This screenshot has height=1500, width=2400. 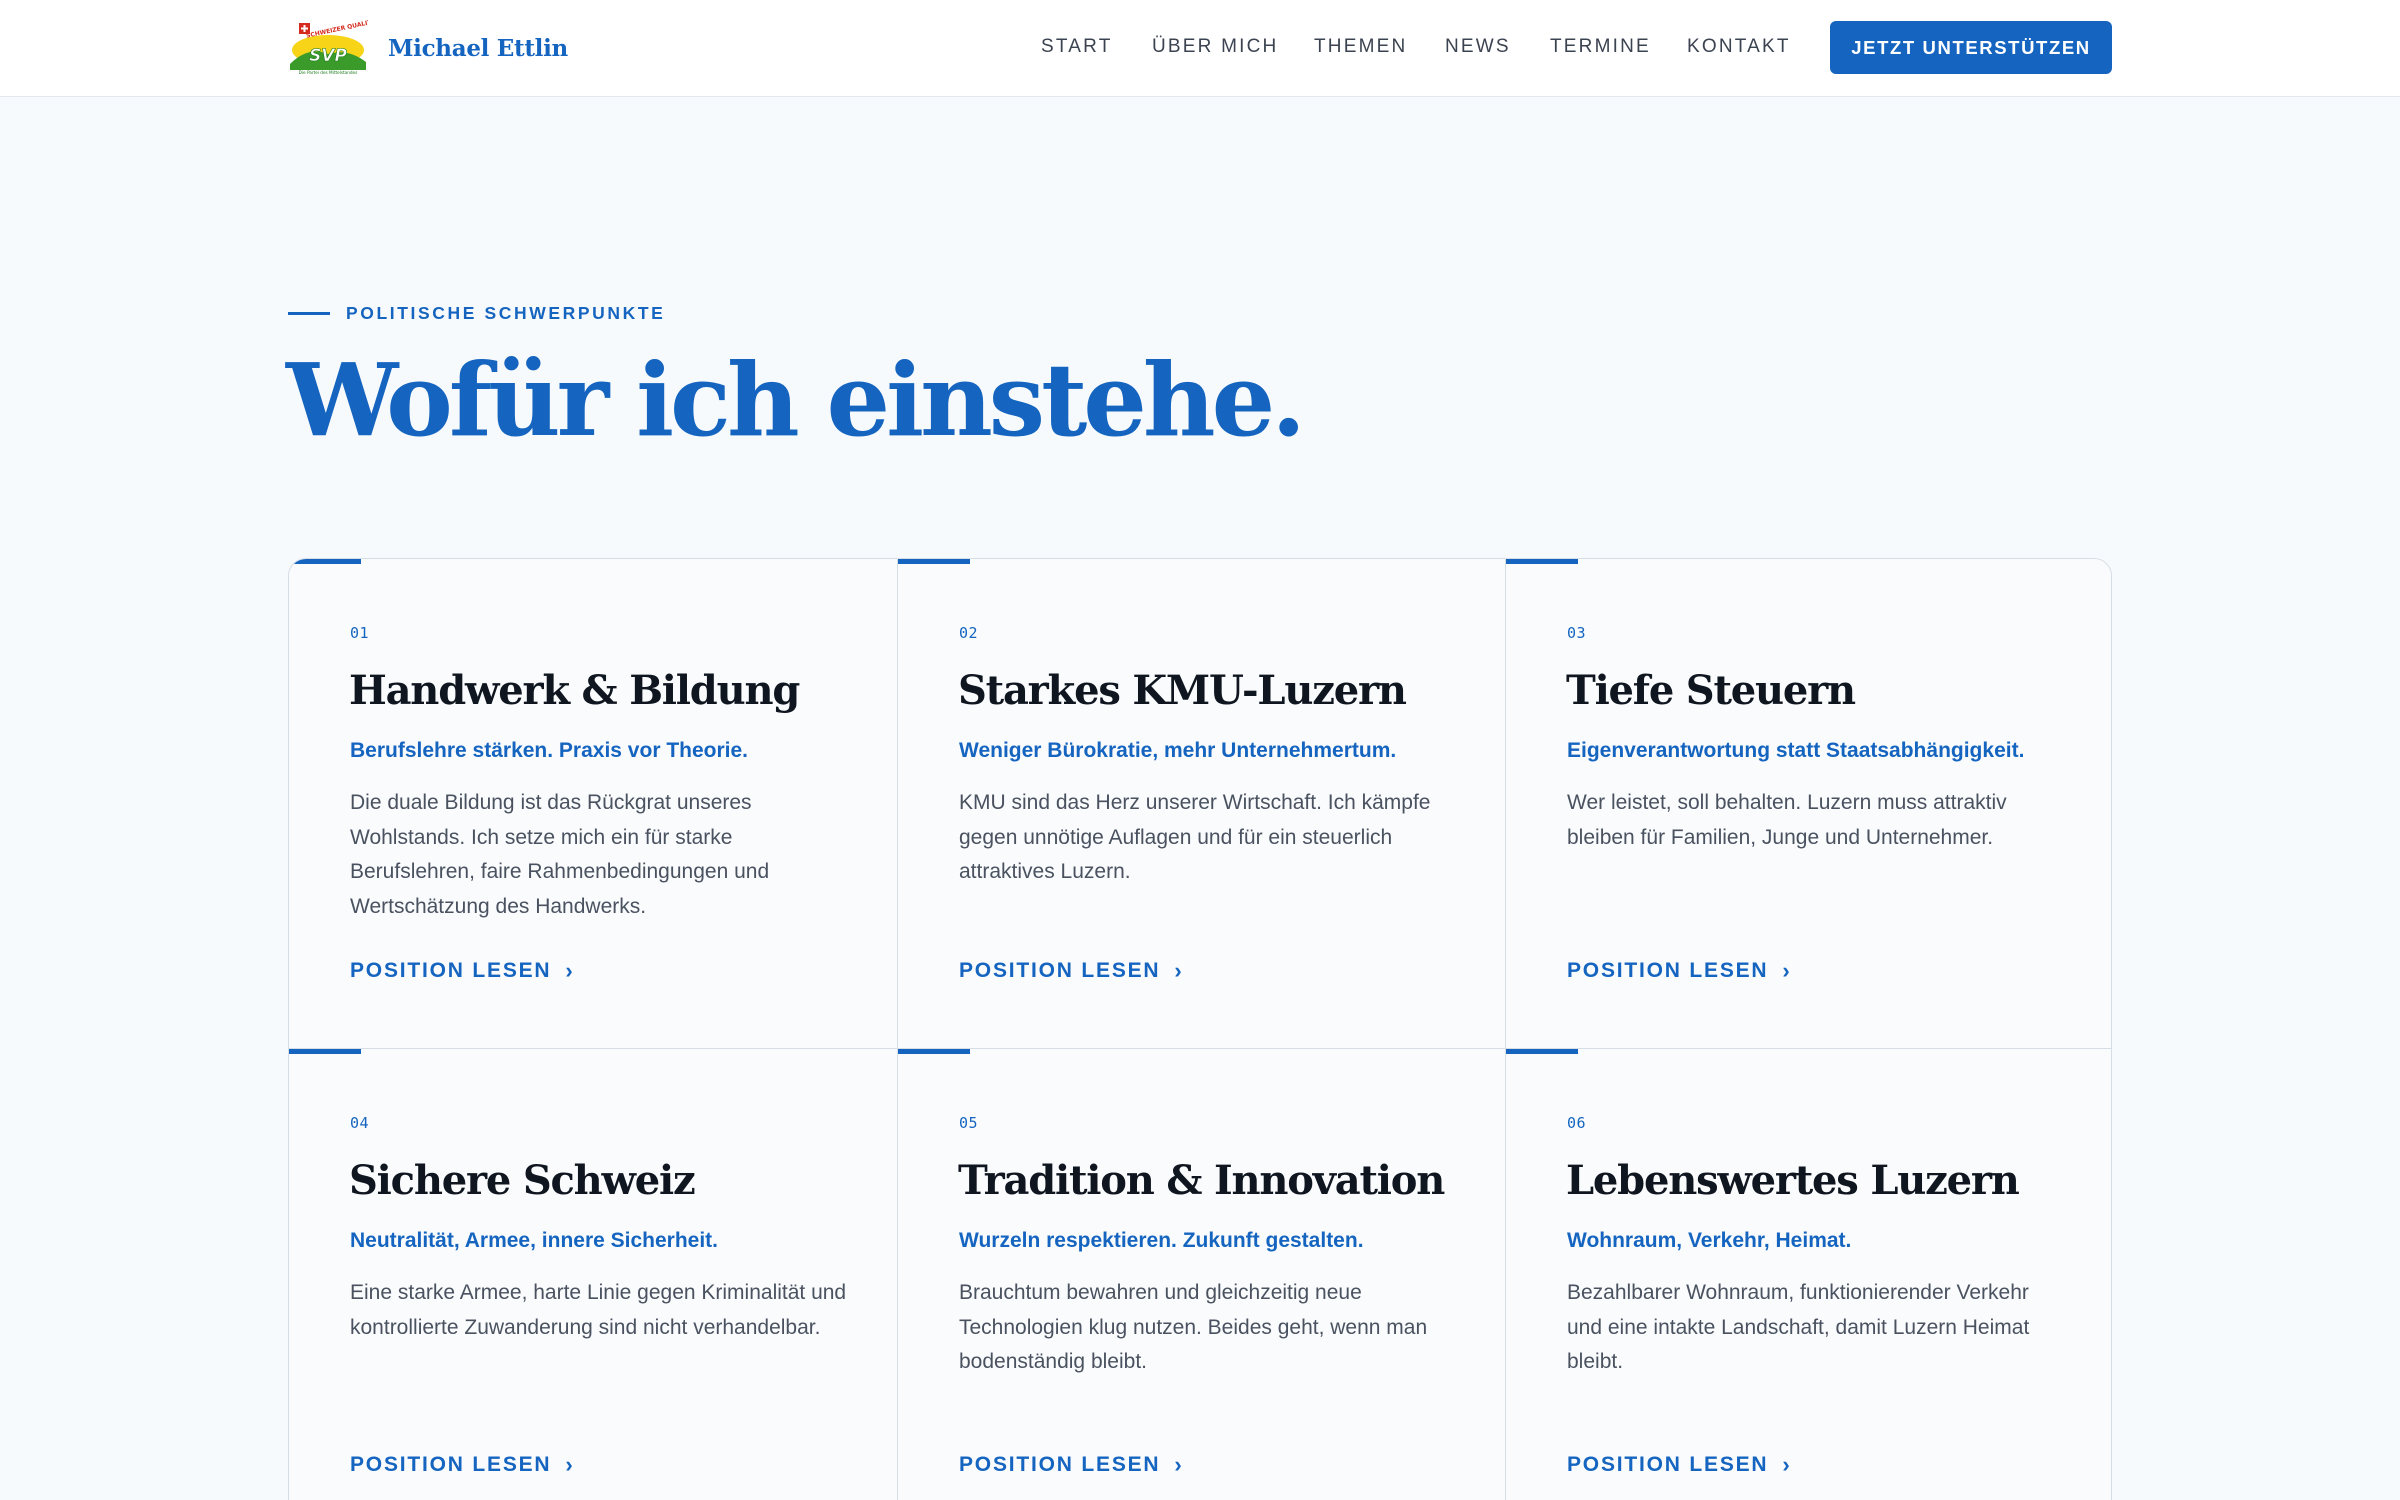 I want to click on nav-start: START, so click(x=1077, y=47).